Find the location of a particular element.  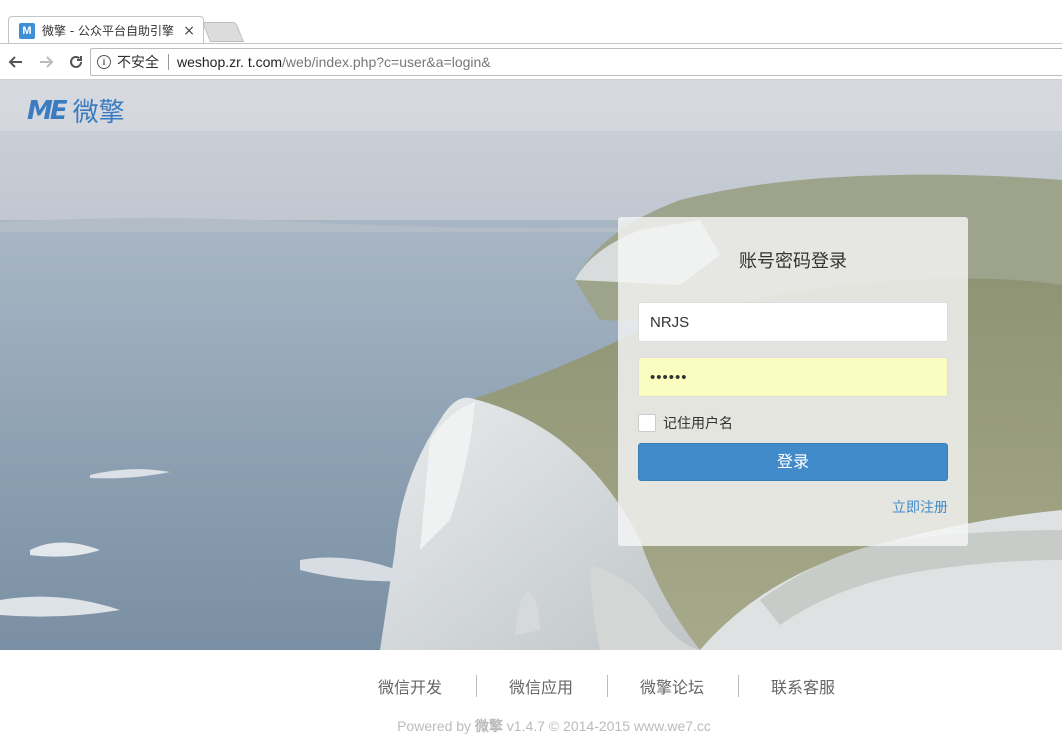

forward-button is located at coordinates (46, 62).